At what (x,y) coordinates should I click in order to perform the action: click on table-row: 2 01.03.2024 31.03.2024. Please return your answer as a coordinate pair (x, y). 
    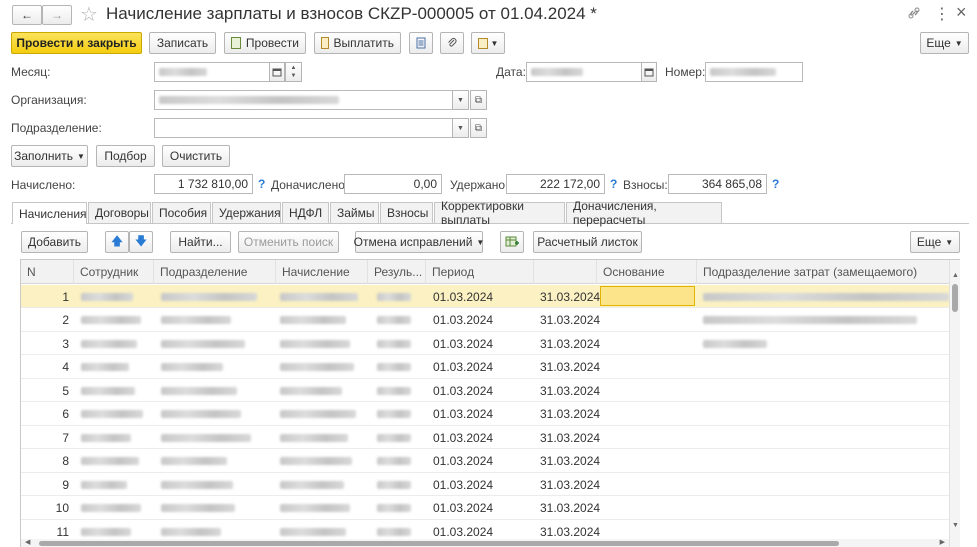
    Looking at the image, I should click on (485, 320).